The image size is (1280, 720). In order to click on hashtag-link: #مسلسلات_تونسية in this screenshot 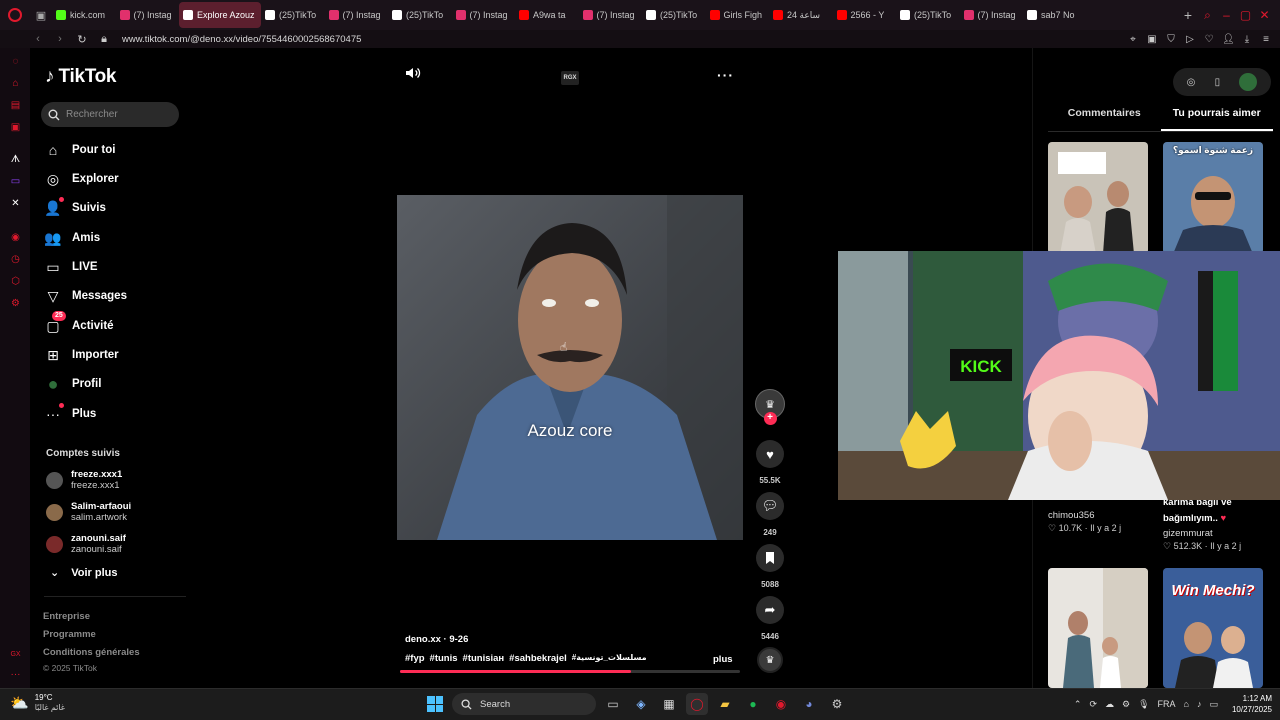, I will do `click(609, 658)`.